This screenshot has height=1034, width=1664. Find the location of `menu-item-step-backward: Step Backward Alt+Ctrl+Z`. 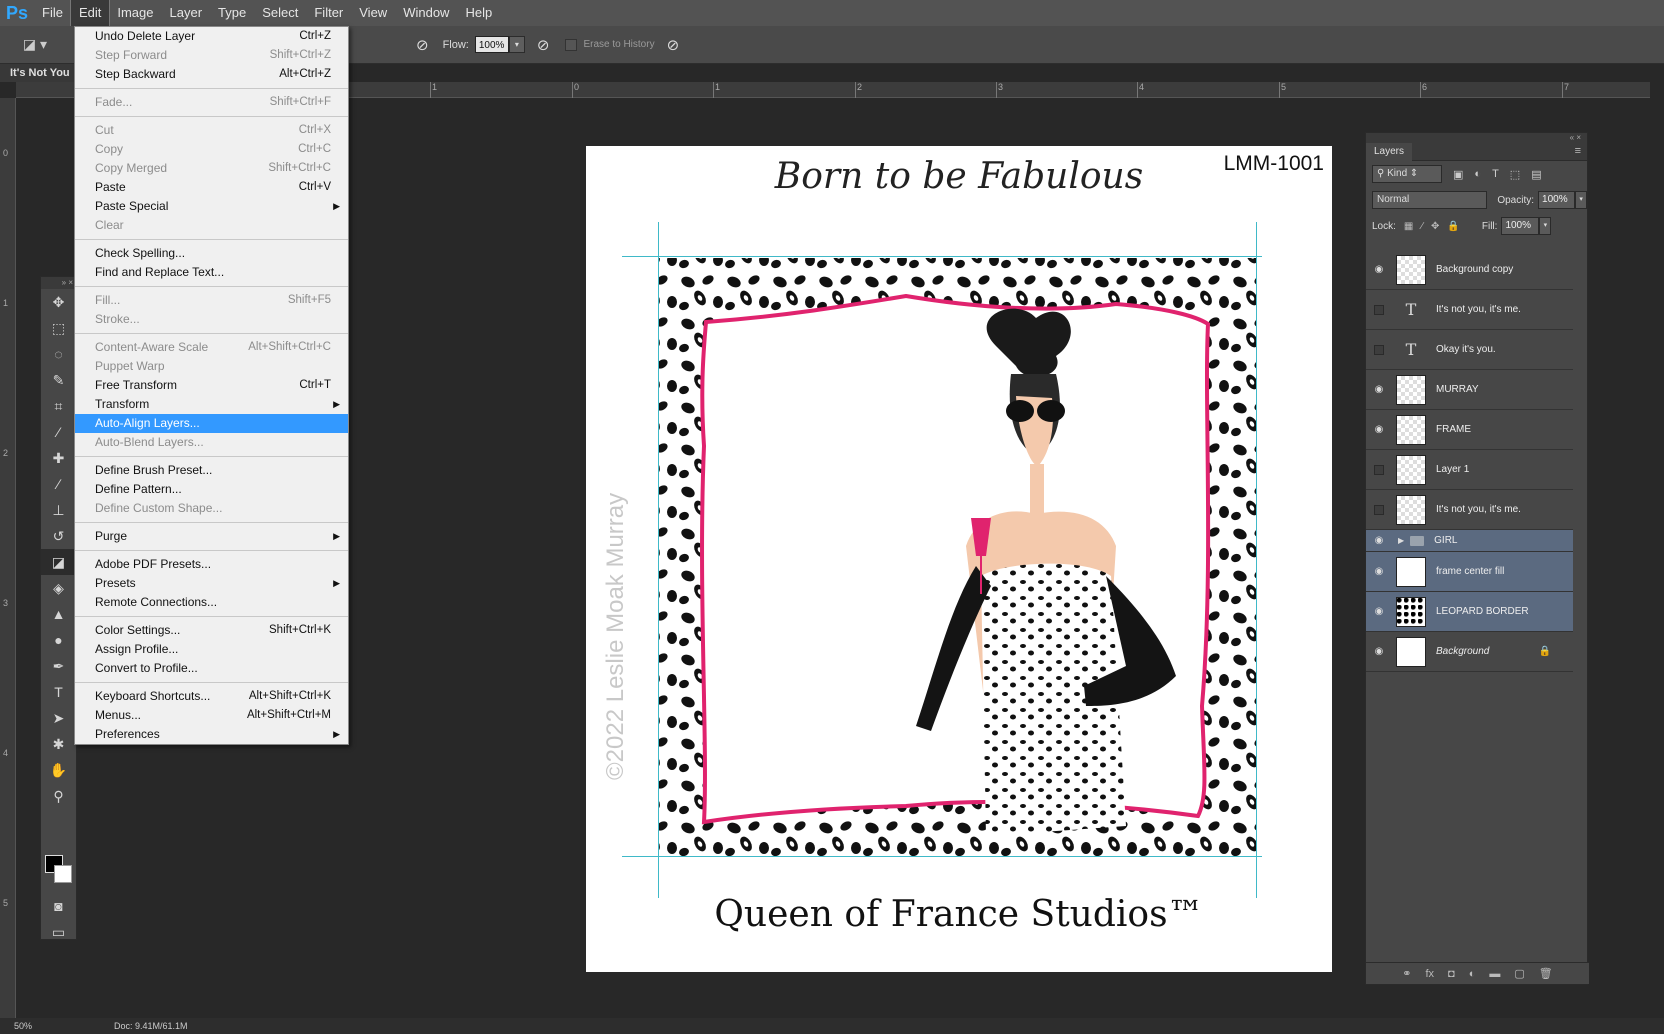

menu-item-step-backward: Step Backward Alt+Ctrl+Z is located at coordinates (211, 74).